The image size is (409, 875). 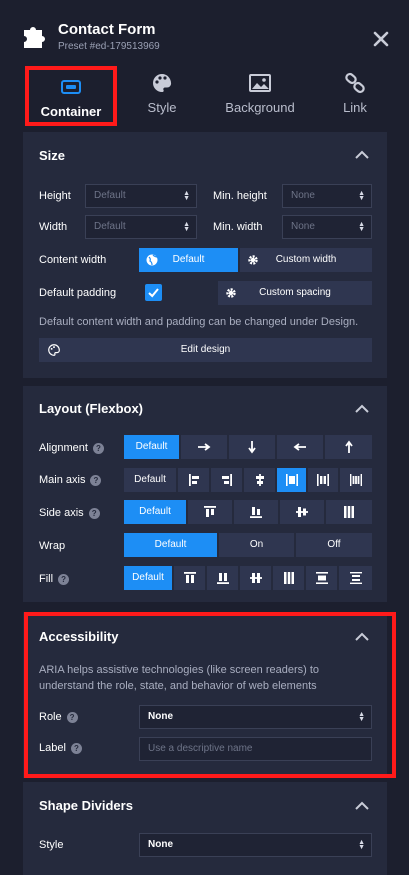 What do you see at coordinates (73, 260) in the screenshot?
I see `content-width-label: Content width` at bounding box center [73, 260].